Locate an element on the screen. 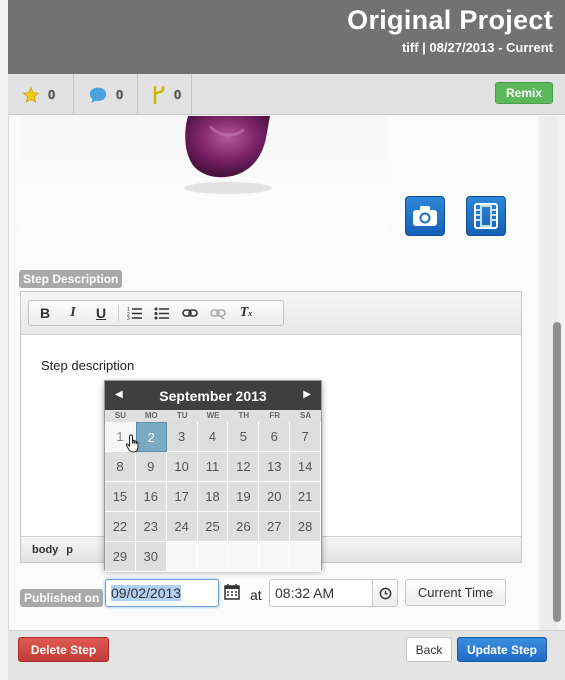 The height and width of the screenshot is (680, 565). datepicker-day-6: 6 is located at coordinates (275, 437).